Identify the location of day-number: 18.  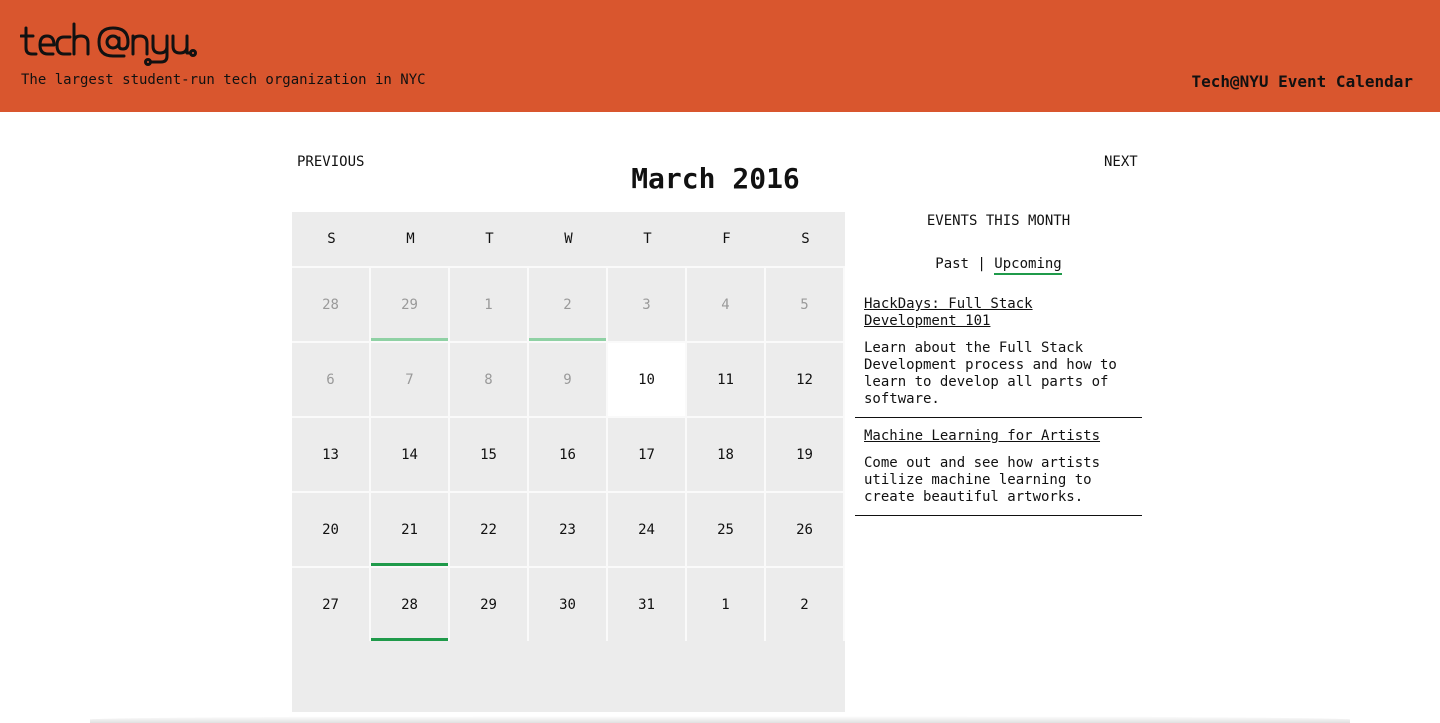
(725, 454).